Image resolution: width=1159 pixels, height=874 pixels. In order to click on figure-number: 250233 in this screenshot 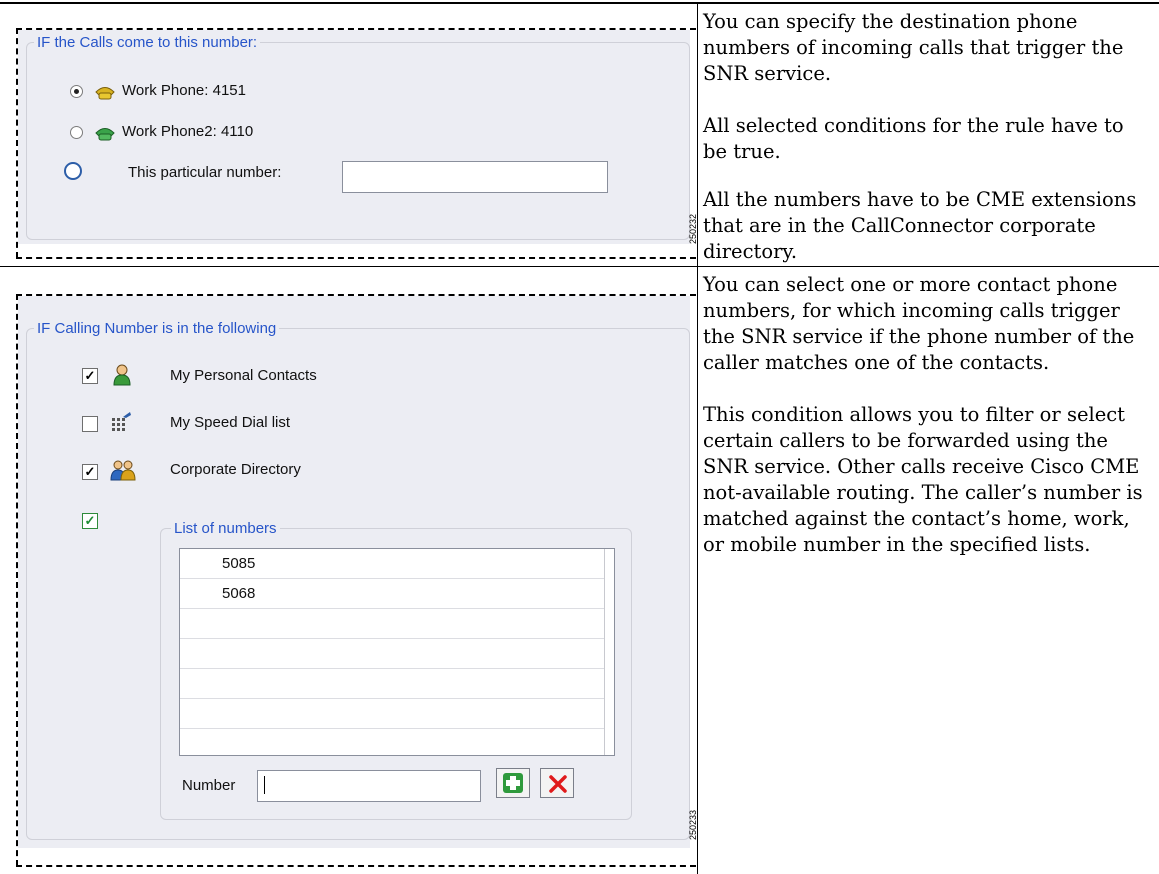, I will do `click(693, 824)`.